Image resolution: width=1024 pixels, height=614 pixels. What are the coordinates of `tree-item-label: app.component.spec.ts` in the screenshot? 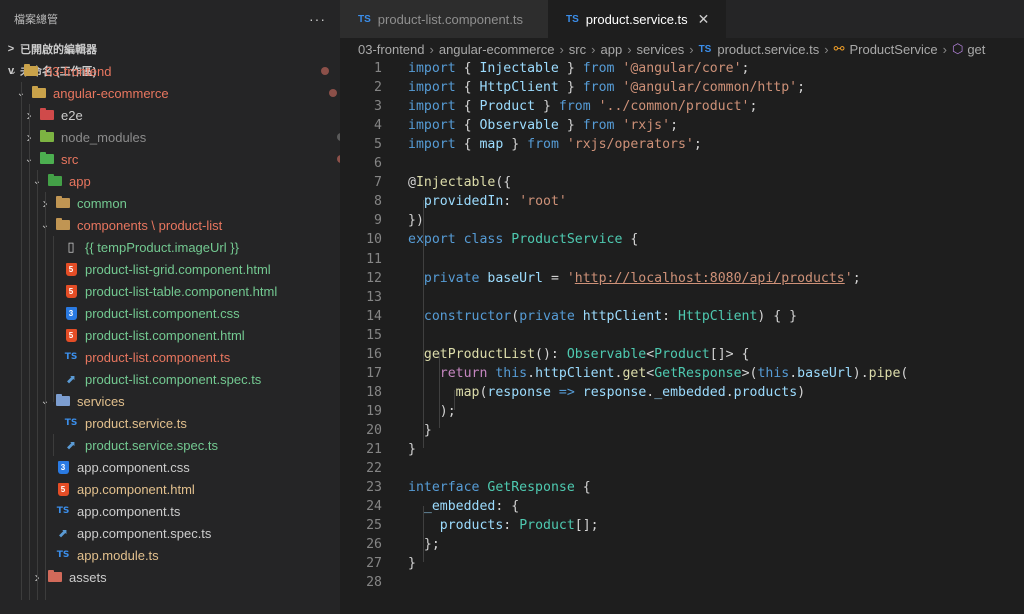 It's located at (144, 533).